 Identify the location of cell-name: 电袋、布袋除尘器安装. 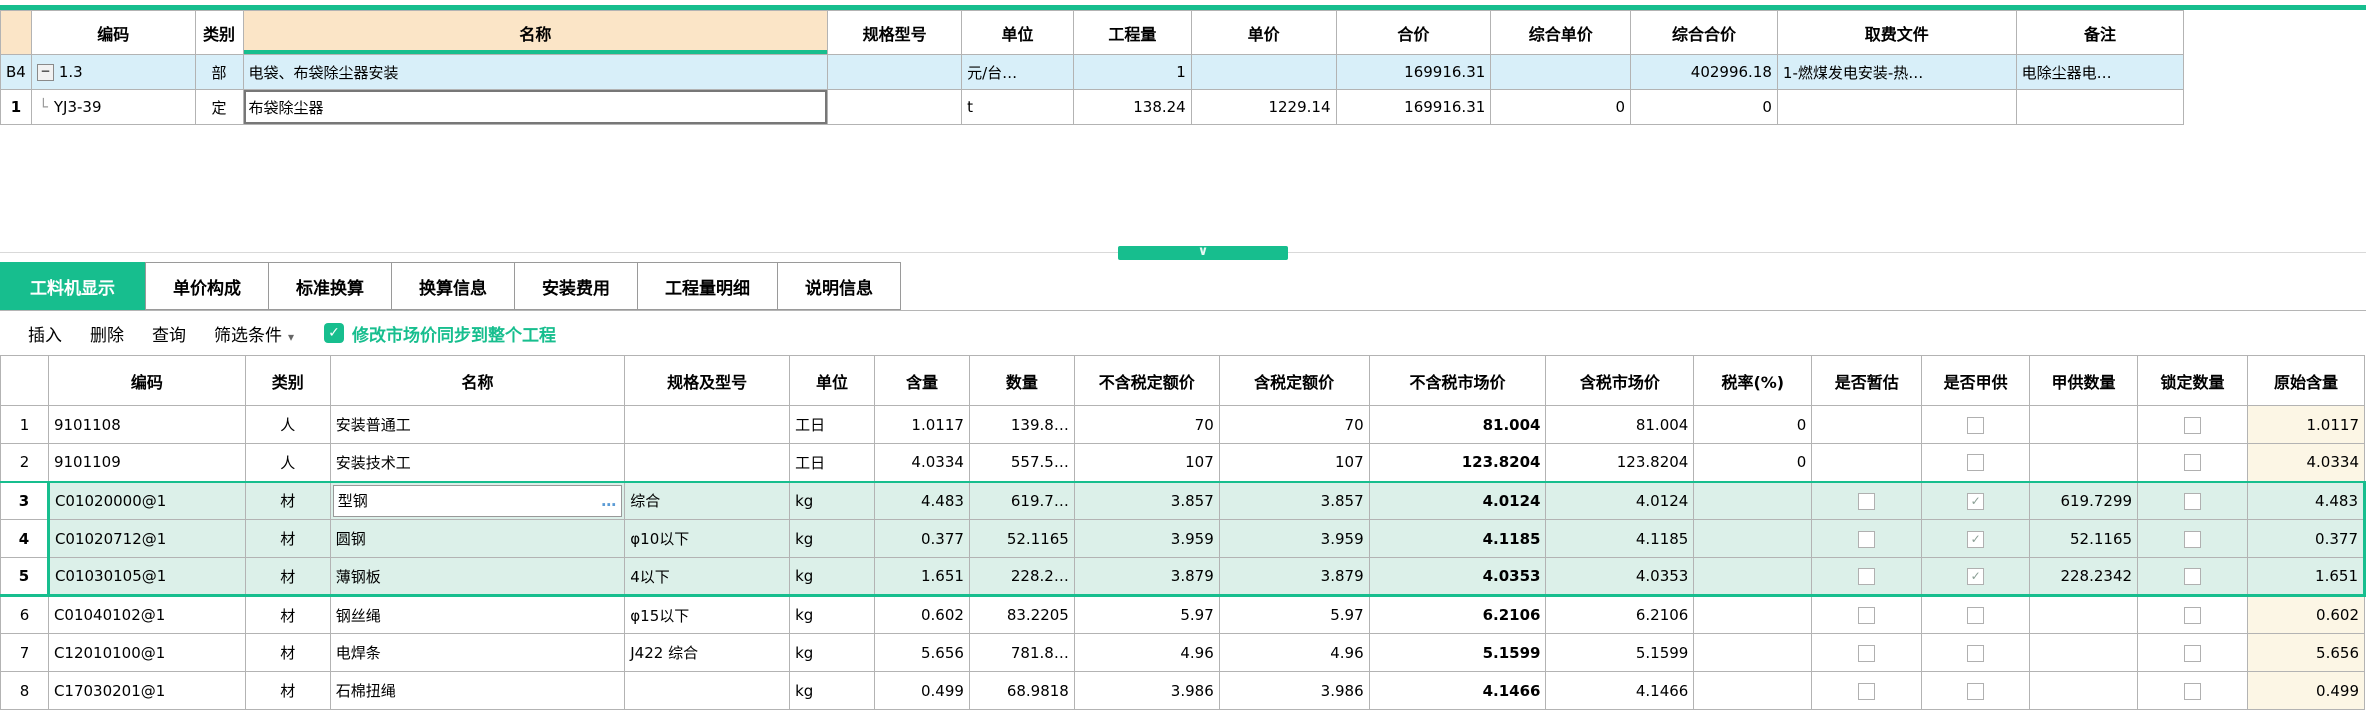
(535, 72).